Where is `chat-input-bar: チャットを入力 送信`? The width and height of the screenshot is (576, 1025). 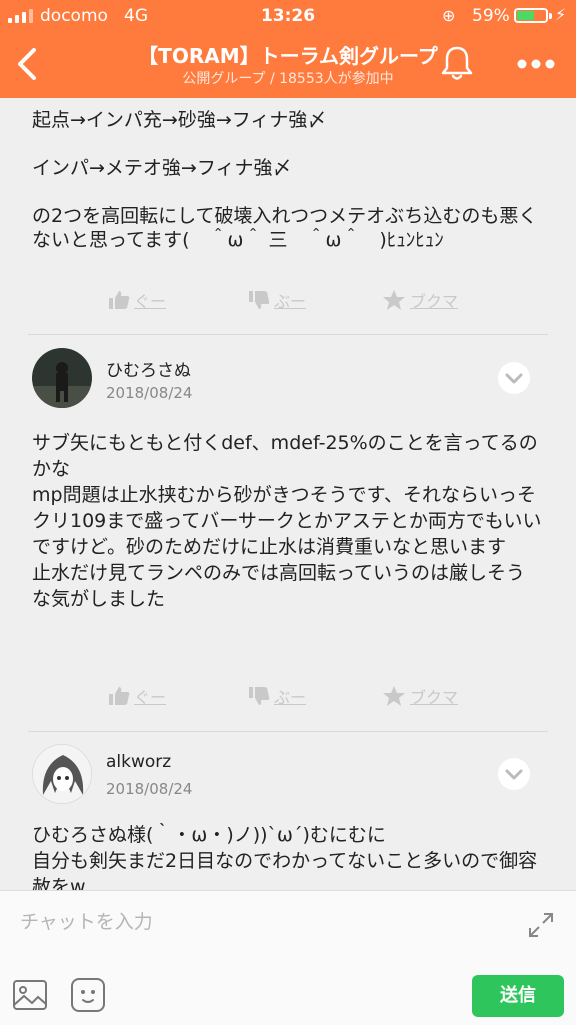 chat-input-bar: チャットを入力 送信 is located at coordinates (288, 957).